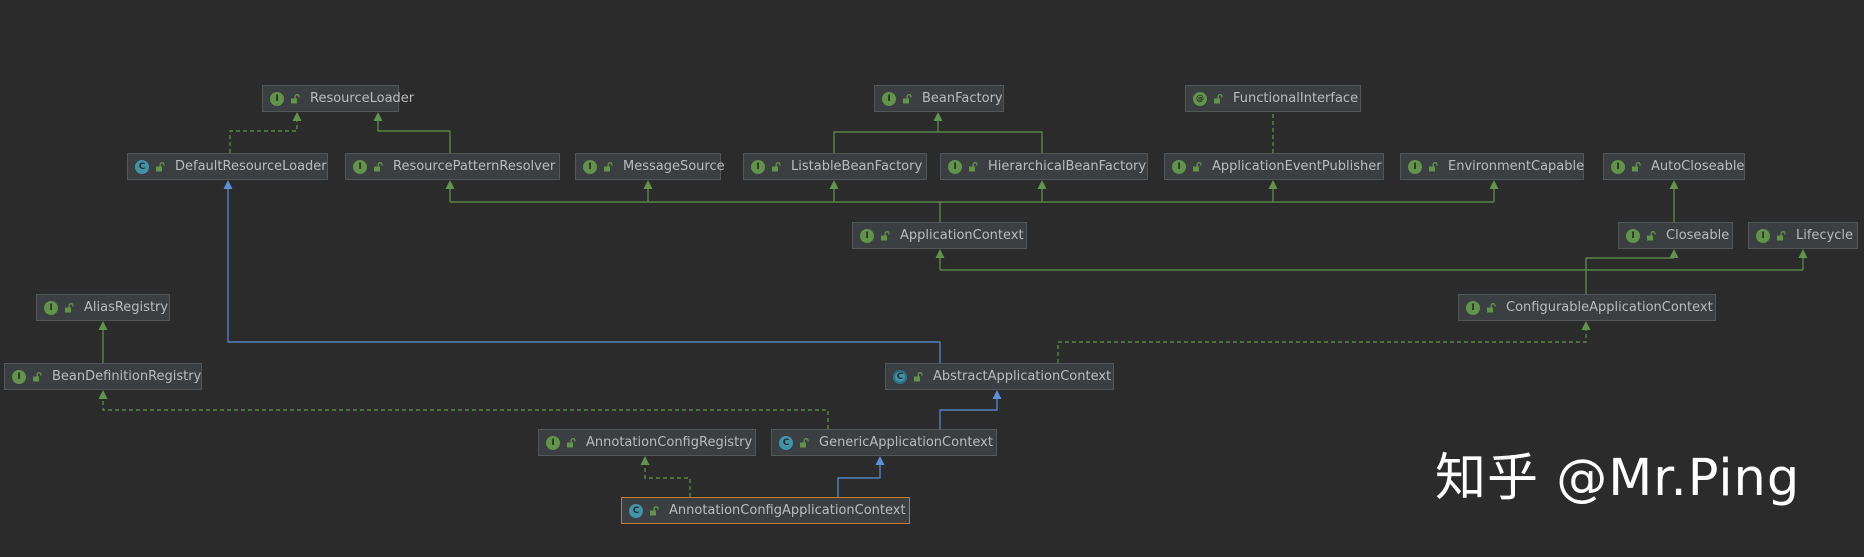  What do you see at coordinates (1825, 235) in the screenshot?
I see `node-label: Lifecycle` at bounding box center [1825, 235].